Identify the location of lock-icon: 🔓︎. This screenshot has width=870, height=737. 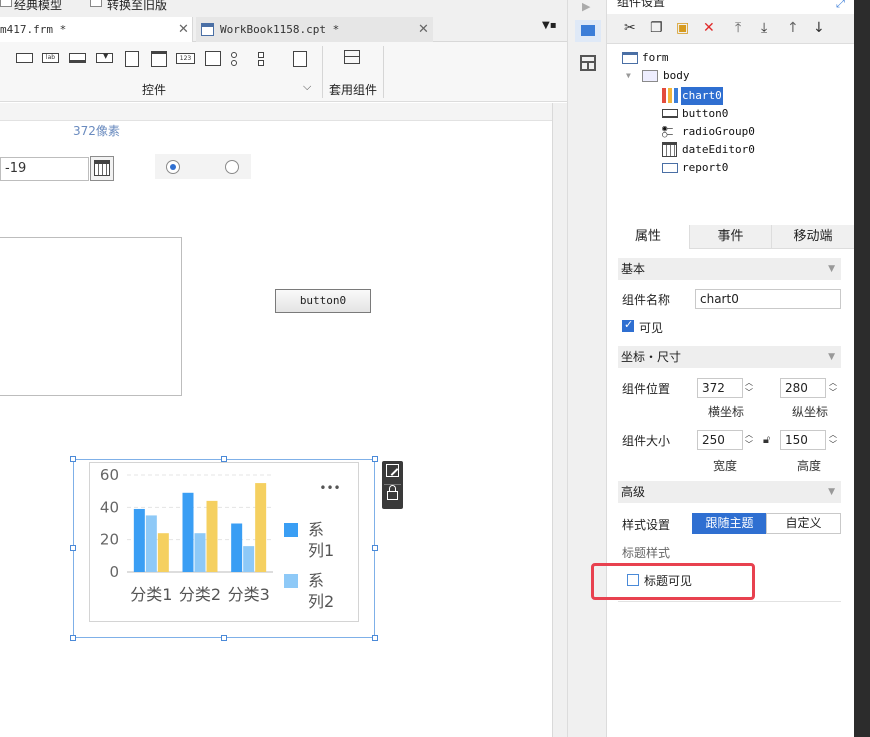
(766, 440).